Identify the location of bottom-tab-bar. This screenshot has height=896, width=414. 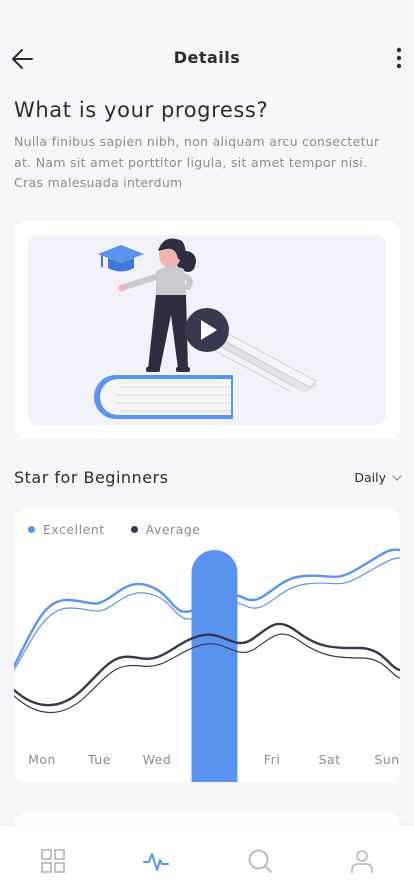
(207, 861).